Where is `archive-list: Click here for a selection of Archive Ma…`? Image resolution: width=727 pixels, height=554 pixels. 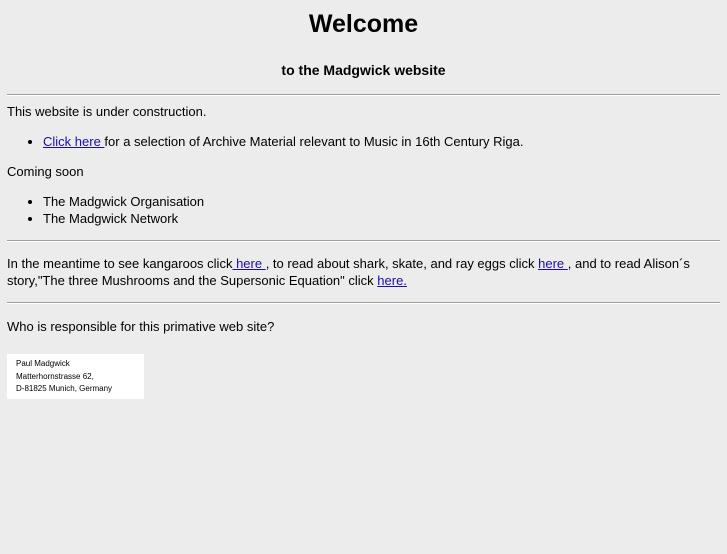
archive-list: Click here for a selection of Archive Ma… is located at coordinates (363, 141).